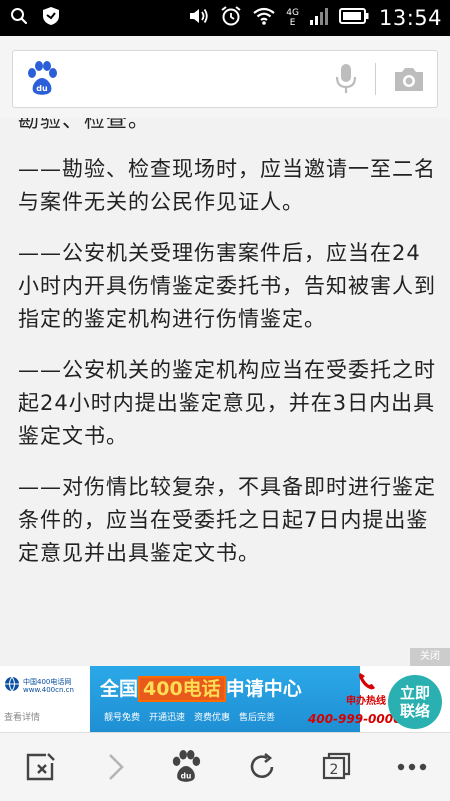  I want to click on search-input: du, so click(225, 79).